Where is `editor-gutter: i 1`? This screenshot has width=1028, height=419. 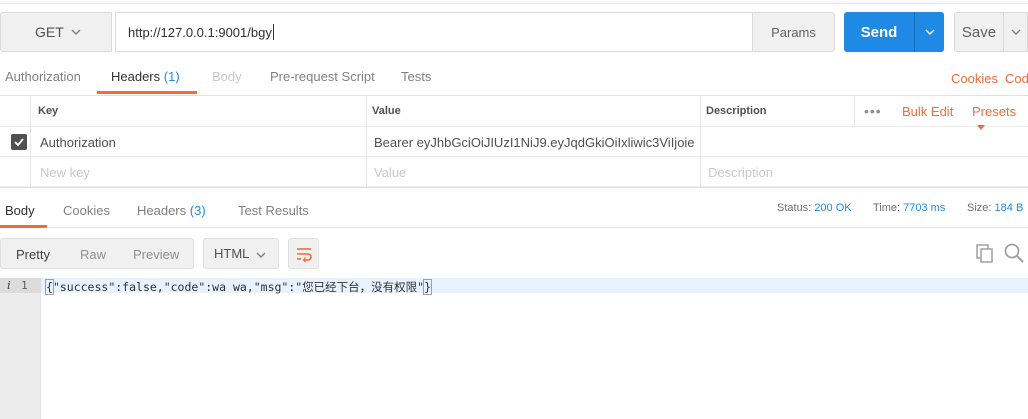
editor-gutter: i 1 is located at coordinates (20, 348).